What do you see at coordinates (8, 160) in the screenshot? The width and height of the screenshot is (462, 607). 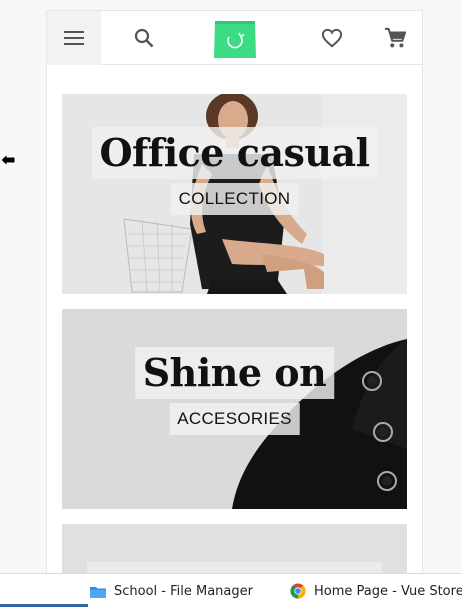 I see `mouse-cursor-icon` at bounding box center [8, 160].